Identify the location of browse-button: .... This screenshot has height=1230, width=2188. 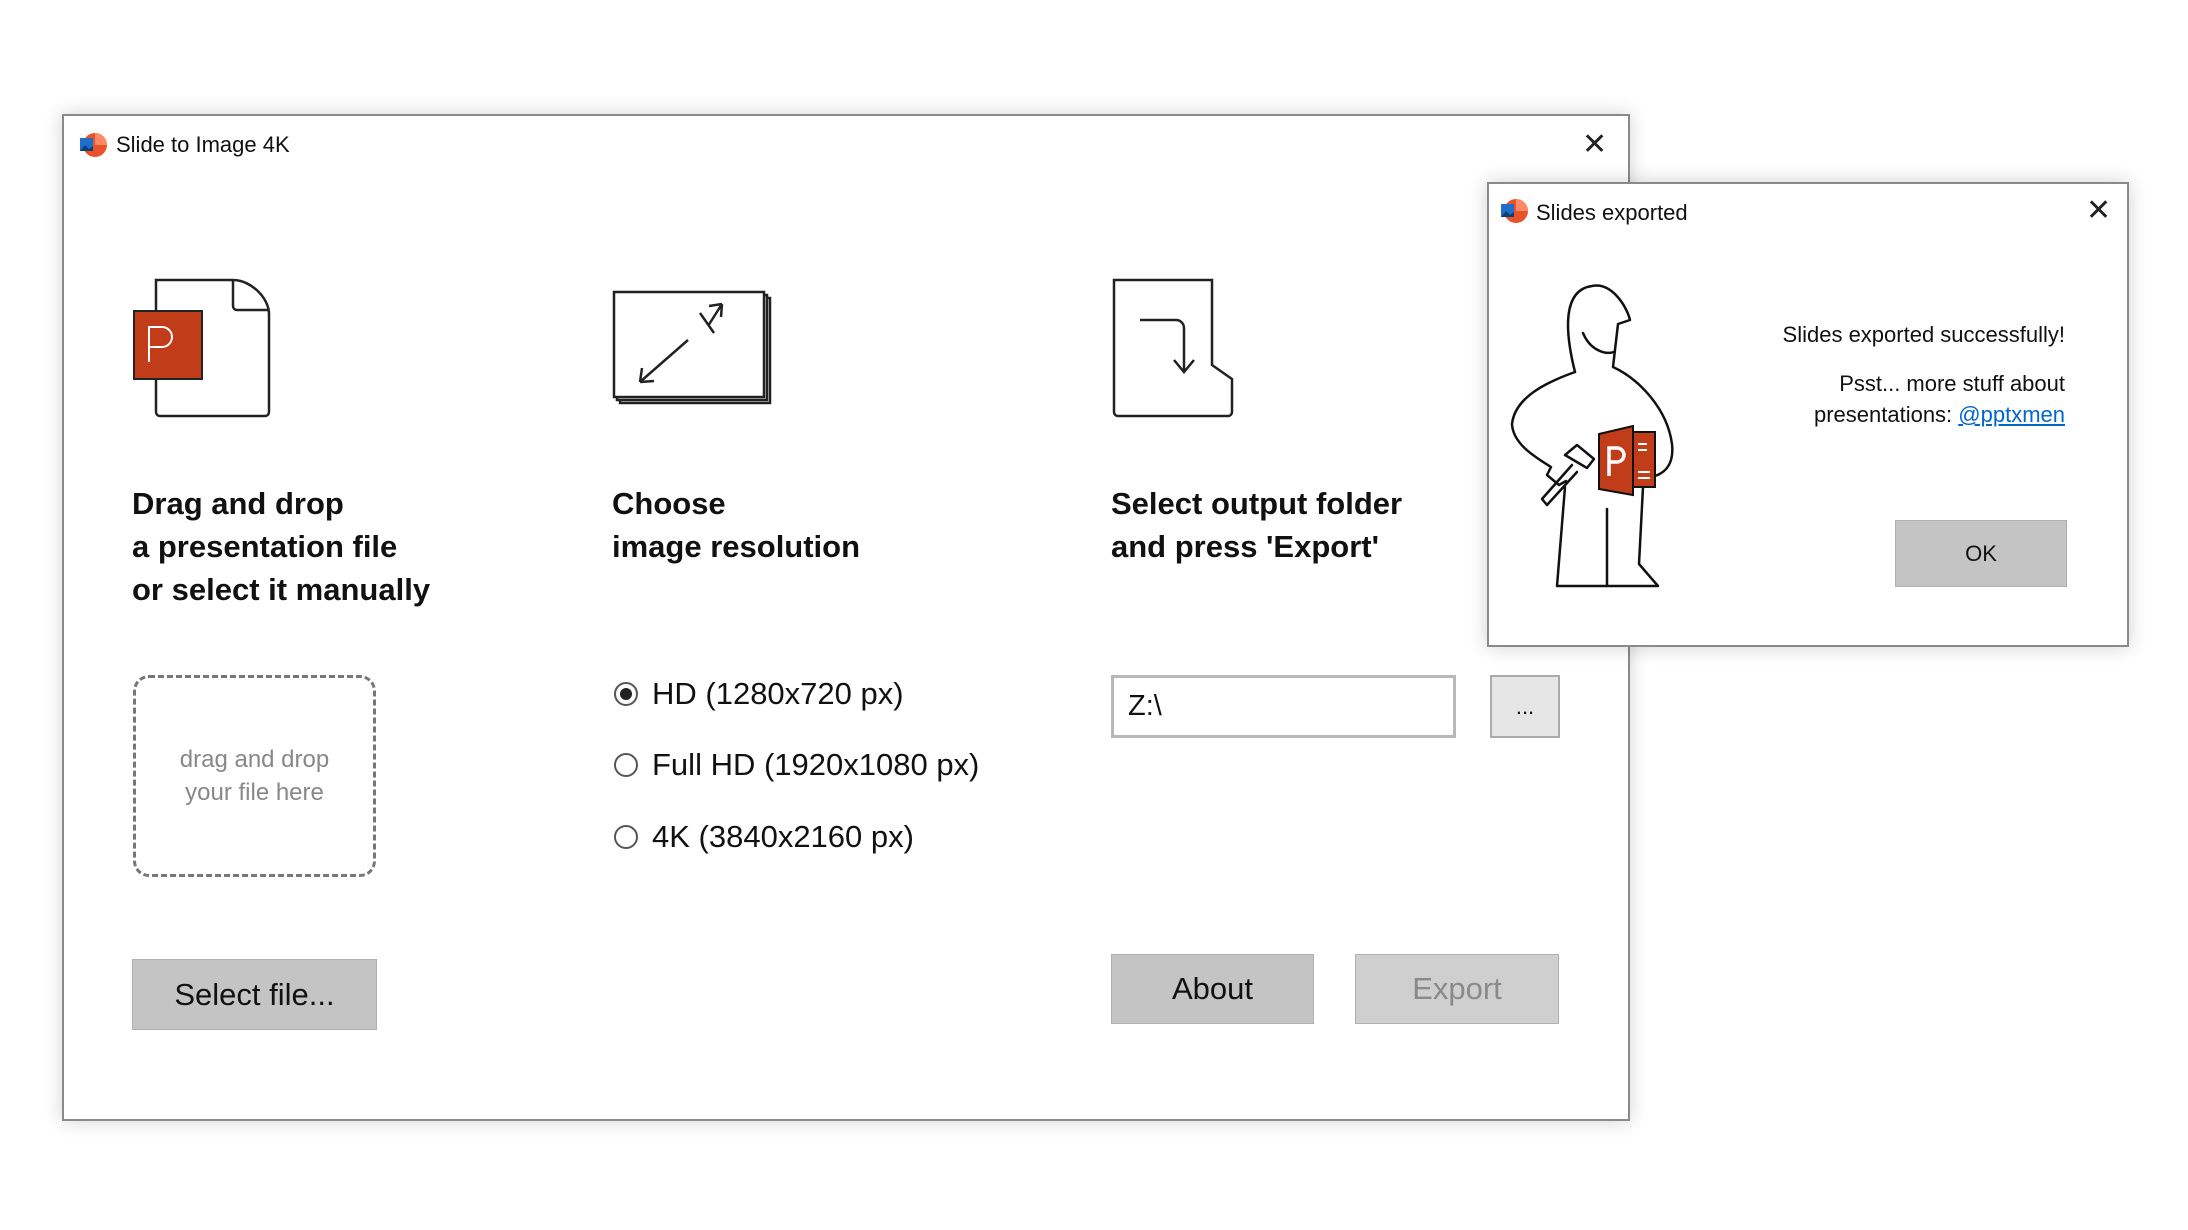
(1525, 706).